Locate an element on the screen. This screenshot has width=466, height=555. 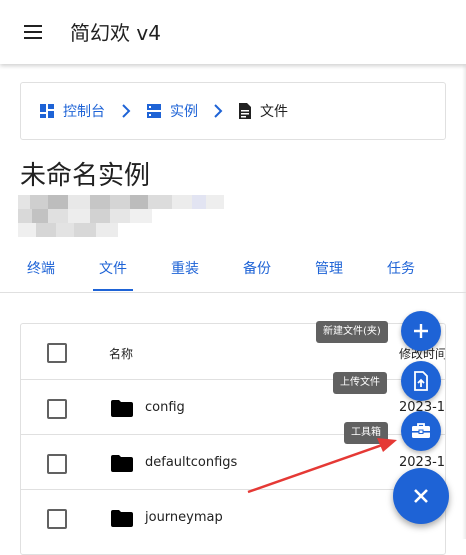
menu-icon is located at coordinates (34, 32).